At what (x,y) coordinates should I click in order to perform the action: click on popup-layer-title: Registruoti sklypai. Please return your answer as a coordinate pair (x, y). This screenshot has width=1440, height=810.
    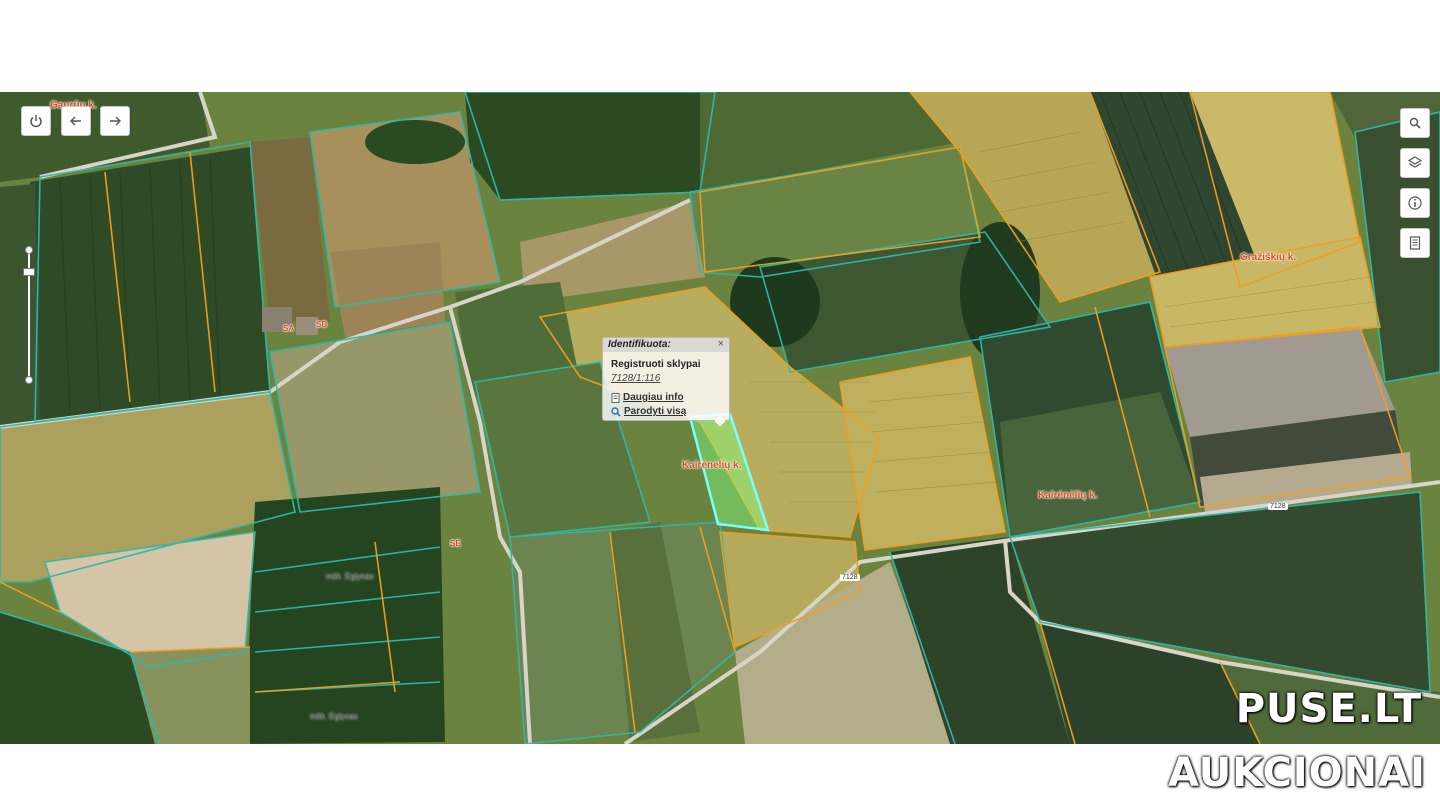
    Looking at the image, I should click on (656, 364).